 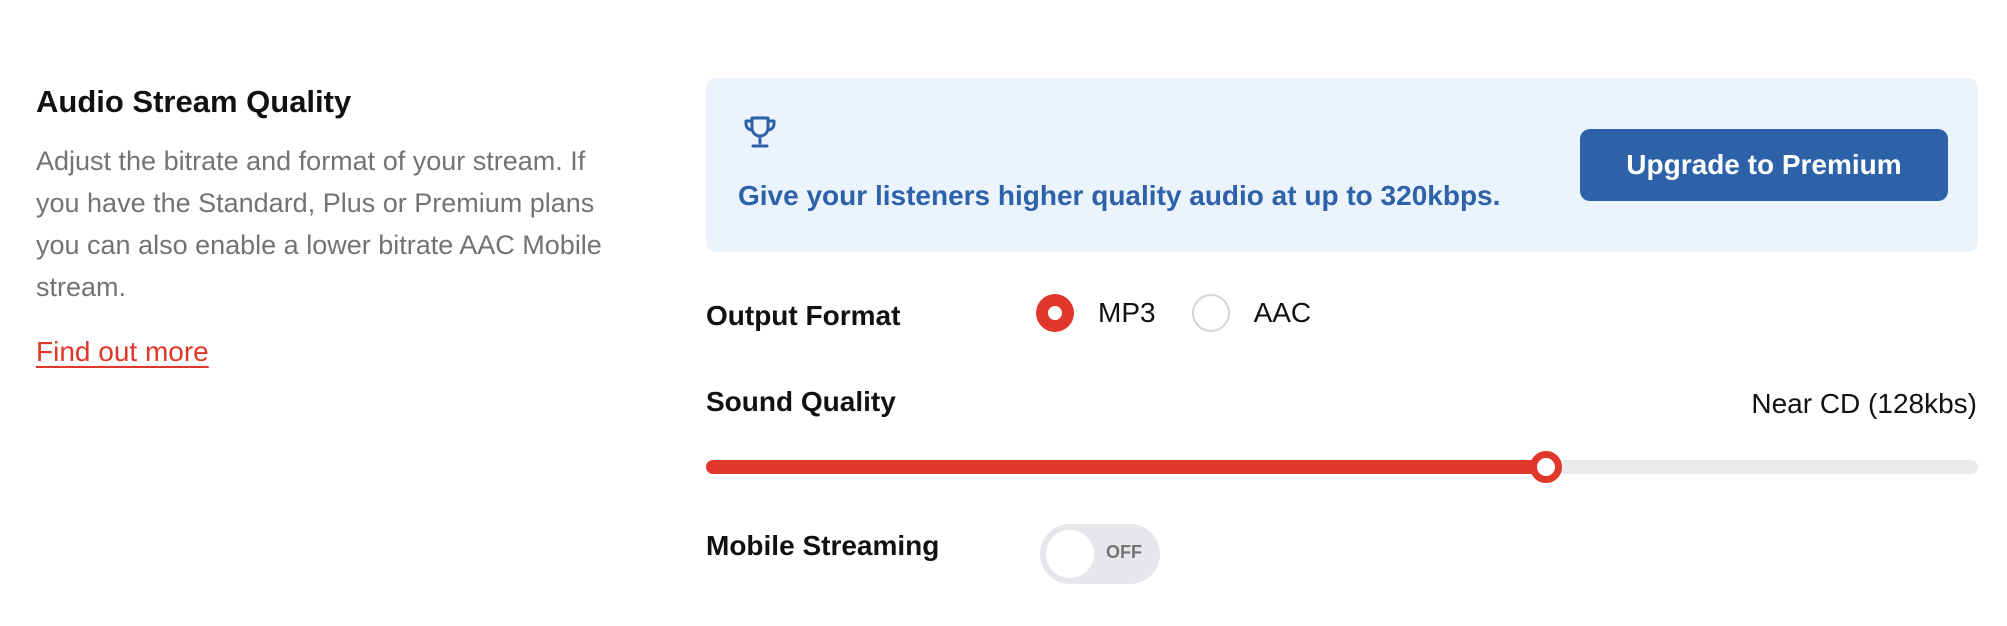 I want to click on slider-thumb, so click(x=1545, y=467).